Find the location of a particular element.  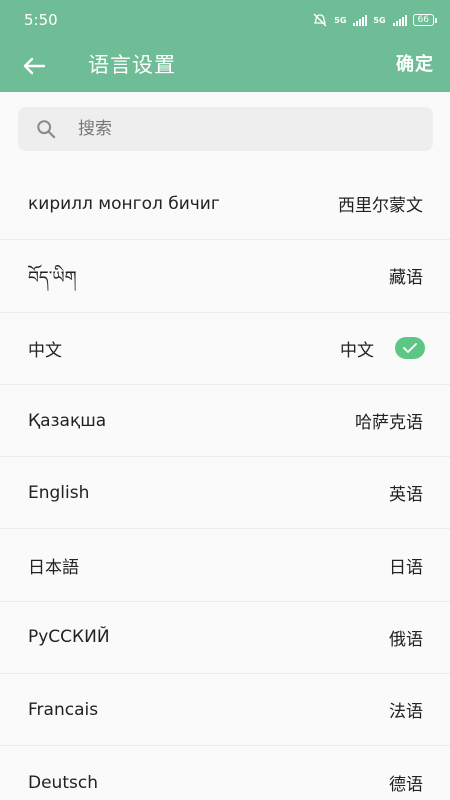

language-row: English 英语 is located at coordinates (225, 493).